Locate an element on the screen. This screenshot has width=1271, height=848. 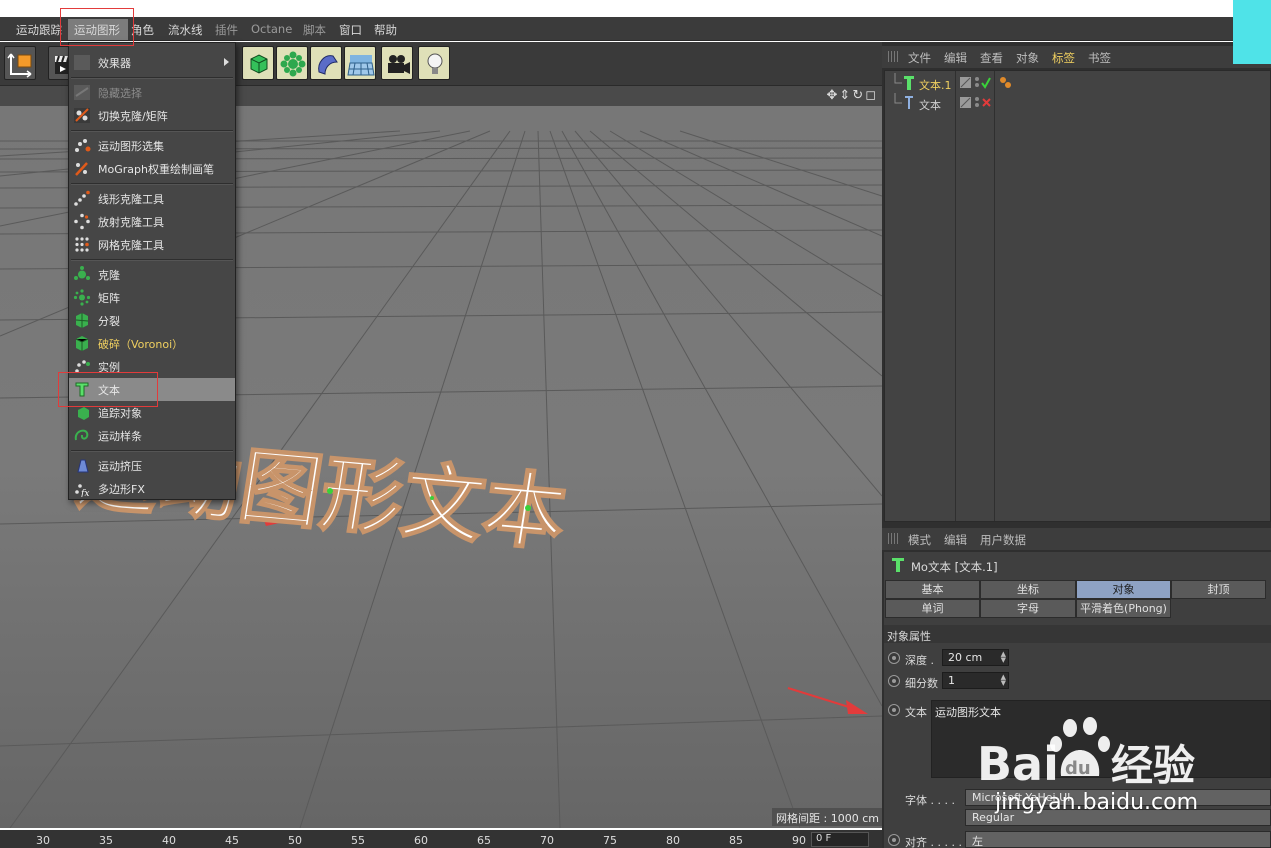
frame-field: 0 F is located at coordinates (840, 839).